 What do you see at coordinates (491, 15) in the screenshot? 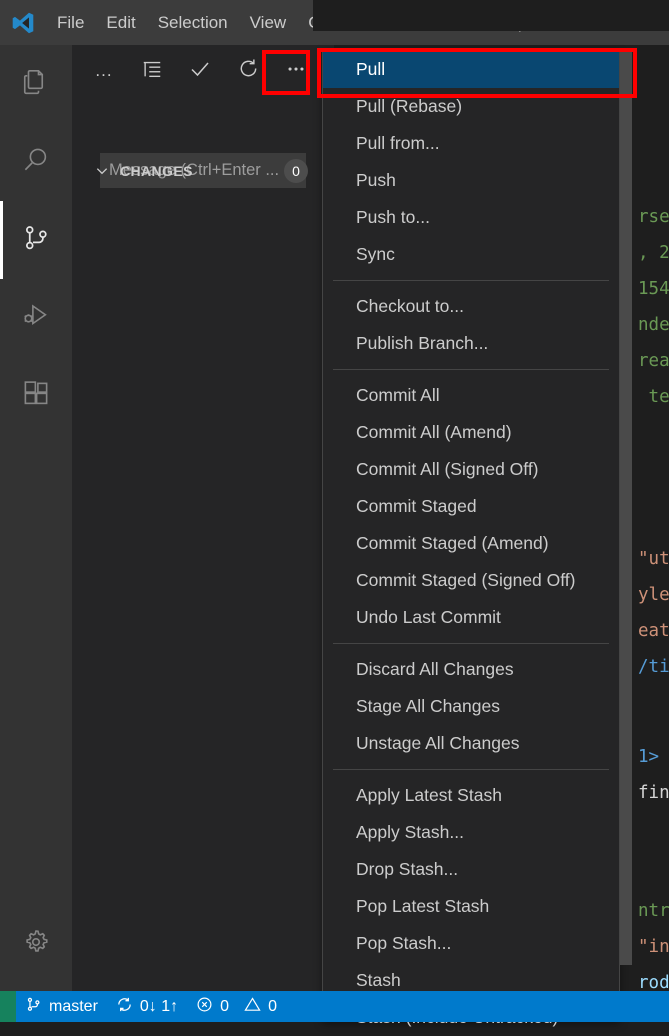
I see `status-bar-right-filler` at bounding box center [491, 15].